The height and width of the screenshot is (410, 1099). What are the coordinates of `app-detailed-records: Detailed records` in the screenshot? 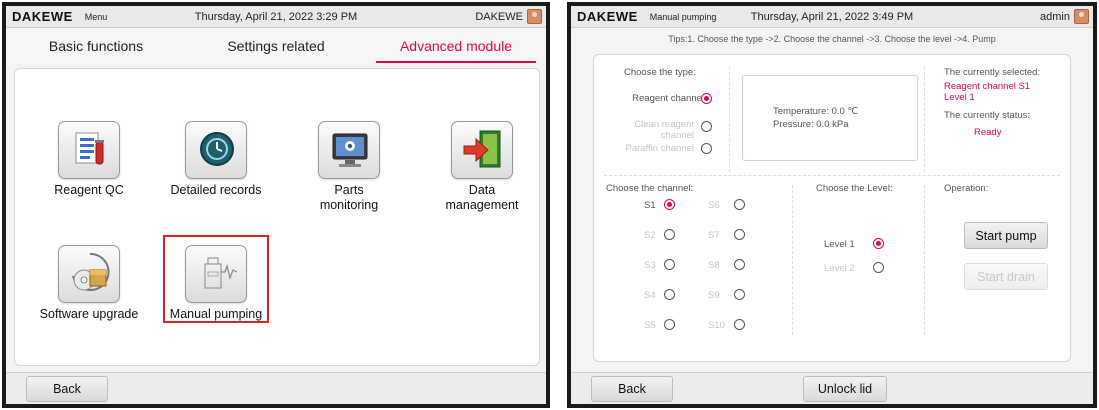 It's located at (216, 159).